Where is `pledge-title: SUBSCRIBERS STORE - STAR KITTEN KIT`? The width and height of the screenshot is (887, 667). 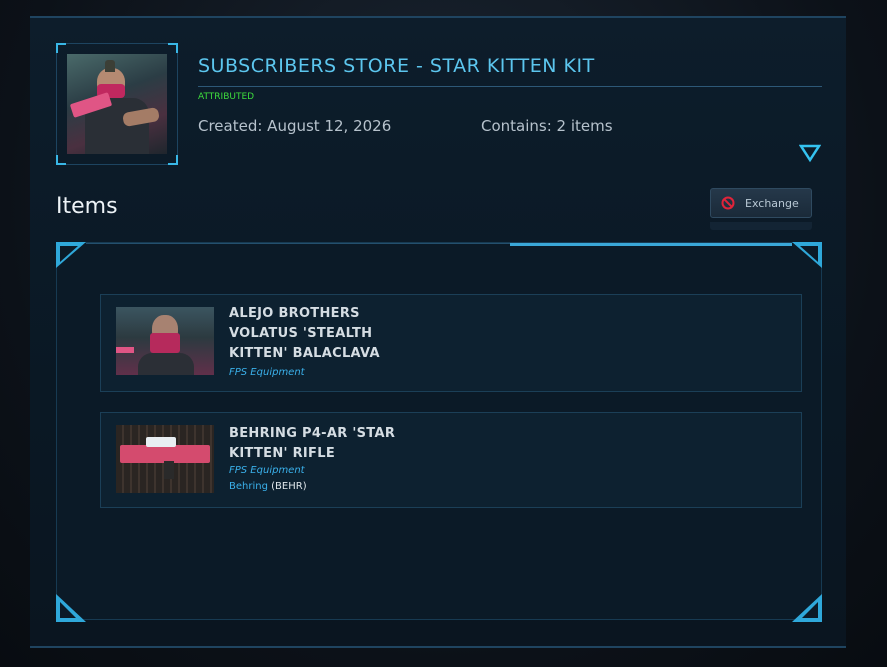
pledge-title: SUBSCRIBERS STORE - STAR KITTEN KIT is located at coordinates (396, 66).